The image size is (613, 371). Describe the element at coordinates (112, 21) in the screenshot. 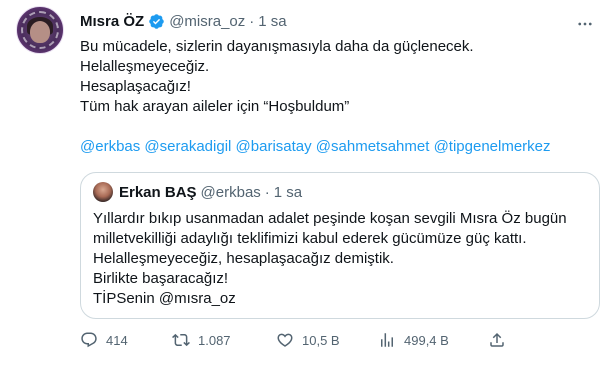

I see `author-name: Mısra ÖZ` at that location.